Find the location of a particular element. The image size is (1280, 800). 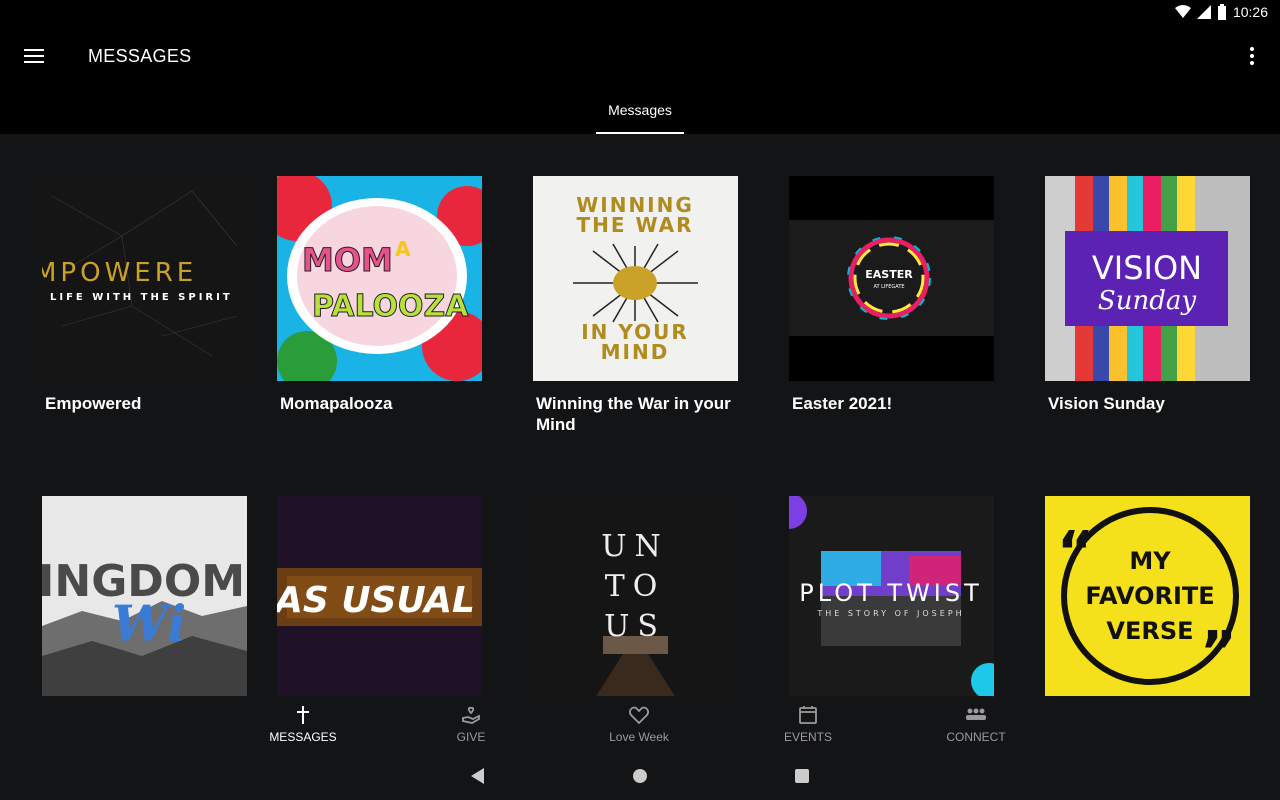

series-card-momapalooza: MOM A PALOOZA Momapalooza is located at coordinates (379, 295).